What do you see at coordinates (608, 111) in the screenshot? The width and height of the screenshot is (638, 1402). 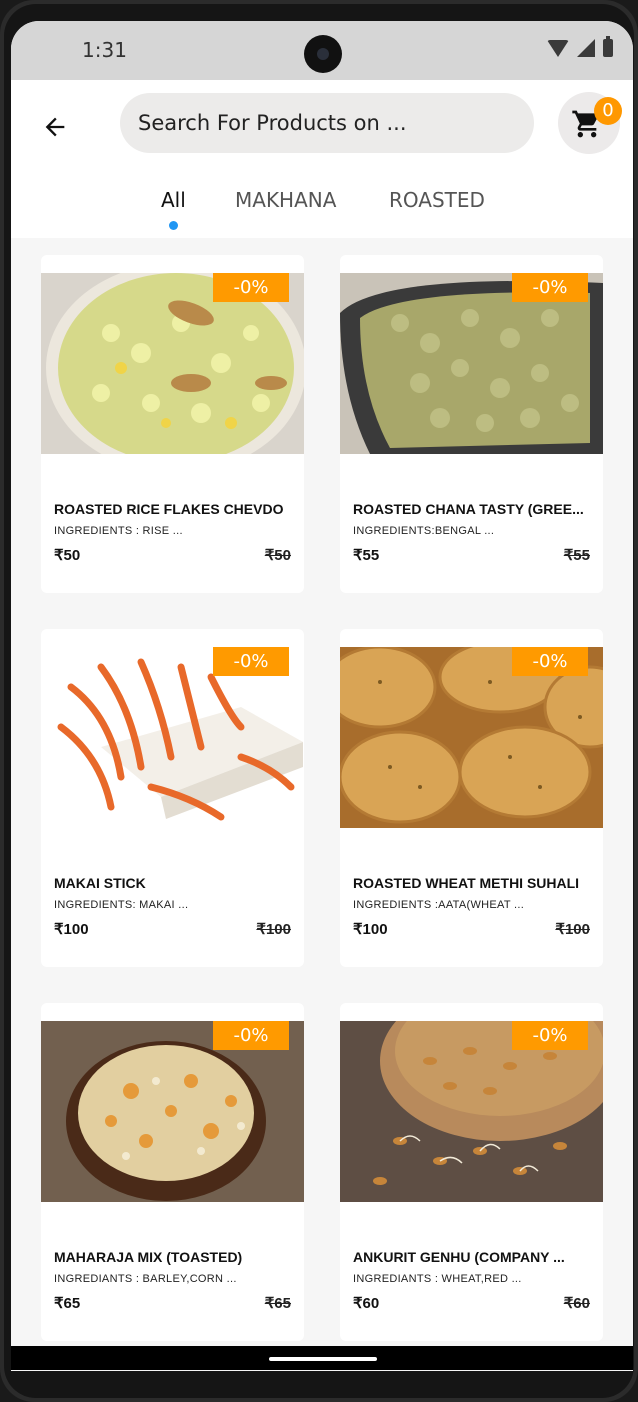 I see `cart-count-badge: 0` at bounding box center [608, 111].